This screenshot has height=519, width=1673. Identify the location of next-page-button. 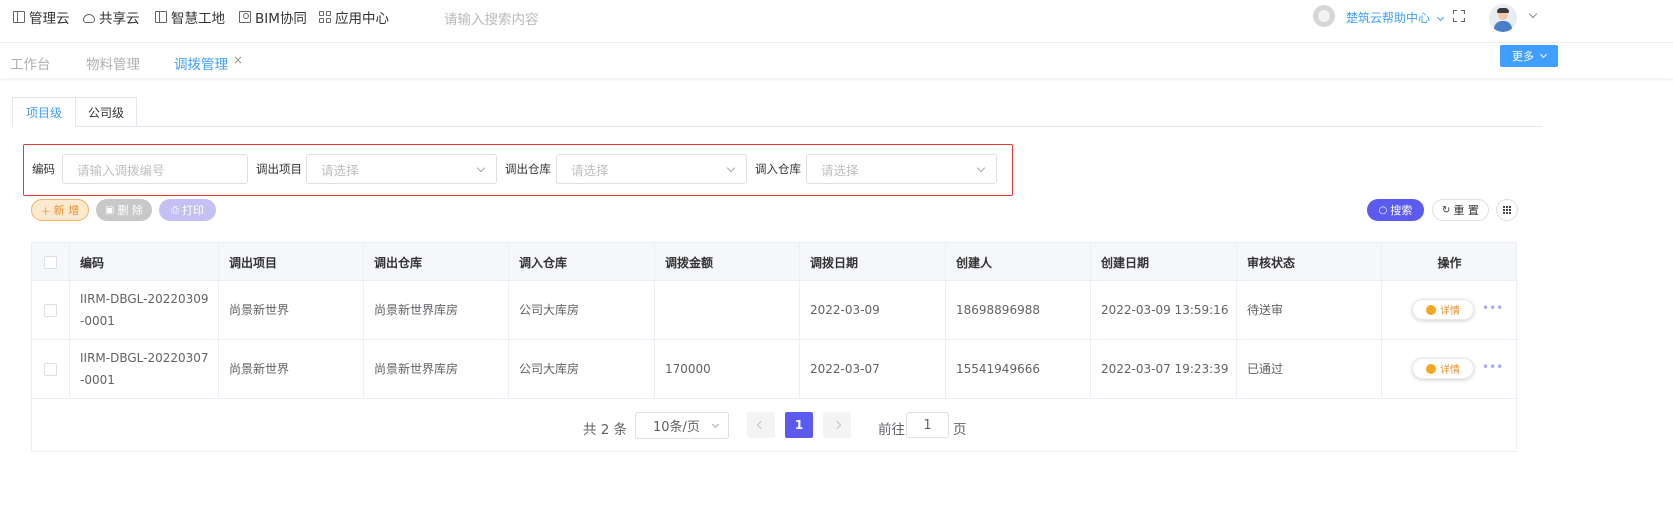
(837, 425).